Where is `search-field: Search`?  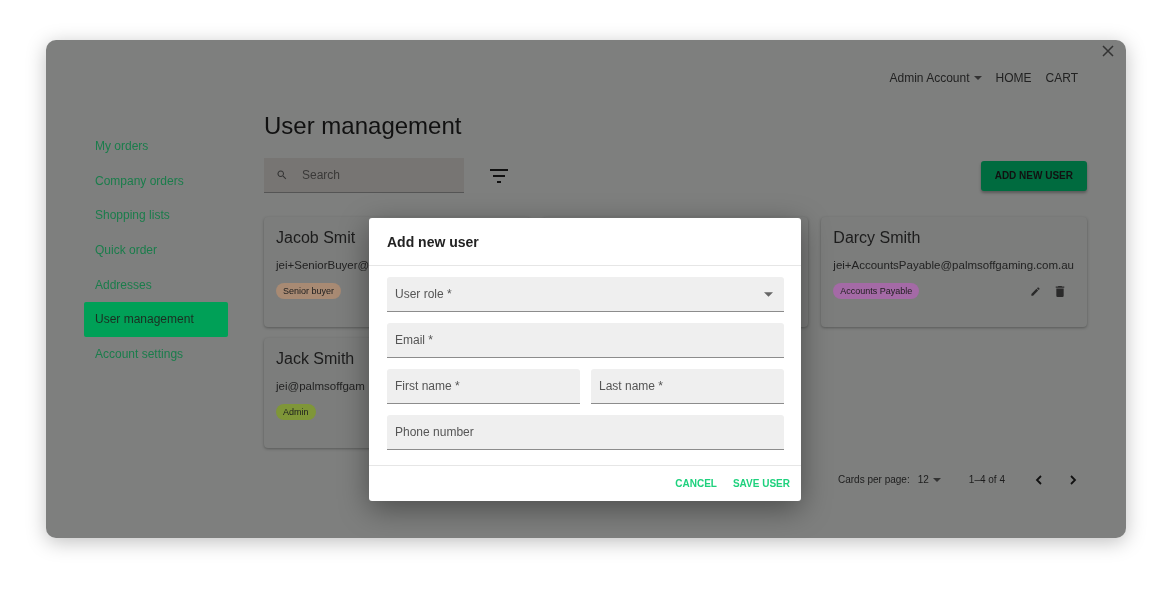
search-field: Search is located at coordinates (364, 175).